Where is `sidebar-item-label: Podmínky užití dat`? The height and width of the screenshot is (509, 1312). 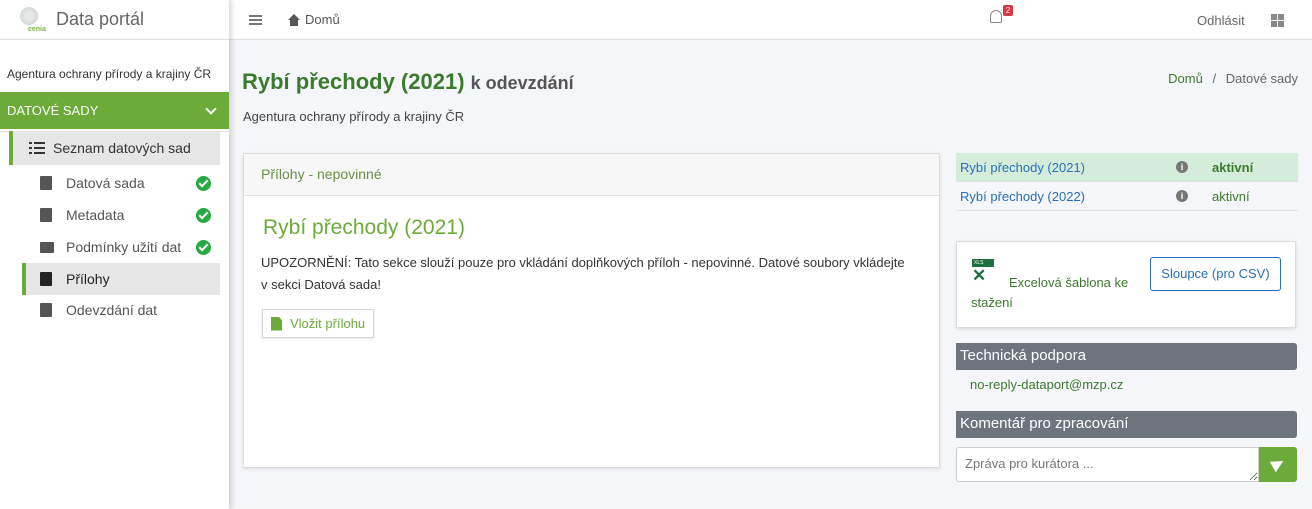
sidebar-item-label: Podmínky užití dat is located at coordinates (124, 247).